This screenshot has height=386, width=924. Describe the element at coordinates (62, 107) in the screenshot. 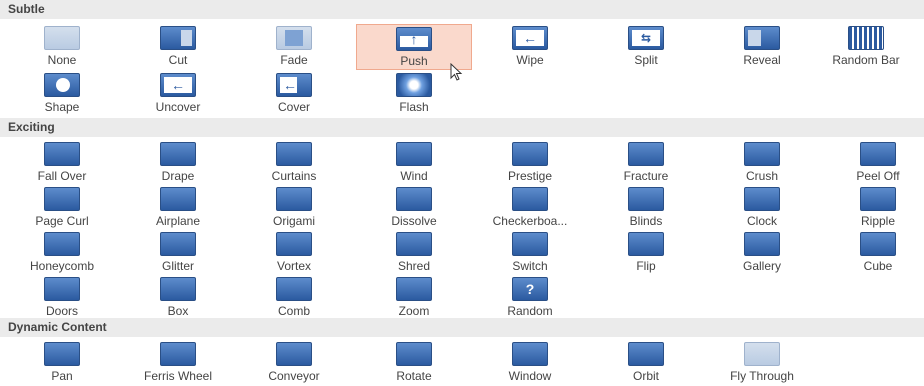

I see `transition-label: Shape` at that location.